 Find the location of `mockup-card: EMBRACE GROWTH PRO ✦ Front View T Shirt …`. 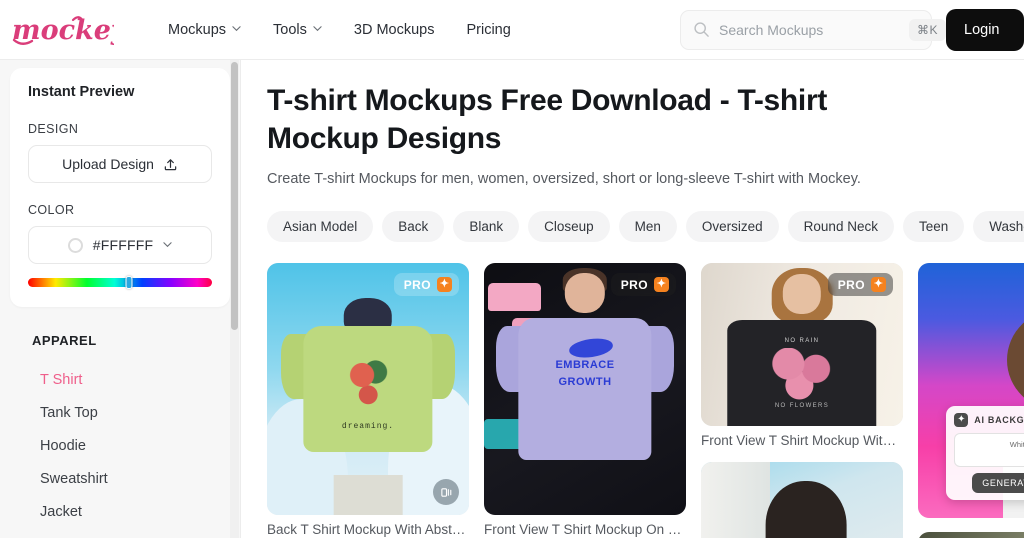

mockup-card: EMBRACE GROWTH PRO ✦ Front View T Shirt … is located at coordinates (585, 400).